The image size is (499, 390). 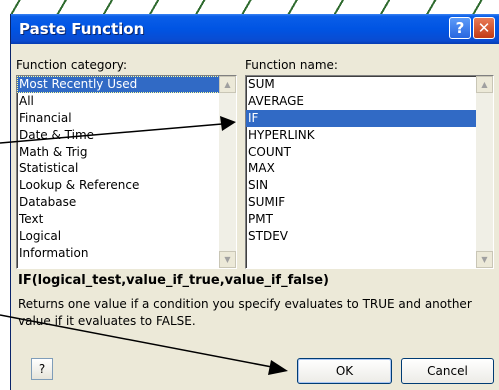 What do you see at coordinates (126, 219) in the screenshot?
I see `category-list-item: Text` at bounding box center [126, 219].